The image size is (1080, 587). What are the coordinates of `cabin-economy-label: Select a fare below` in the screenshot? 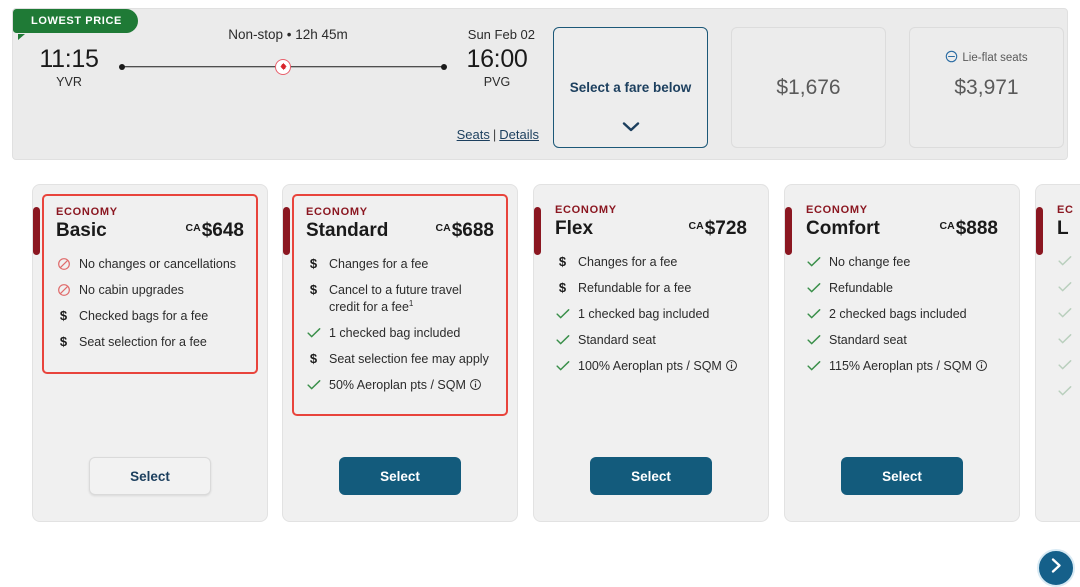 It's located at (630, 87).